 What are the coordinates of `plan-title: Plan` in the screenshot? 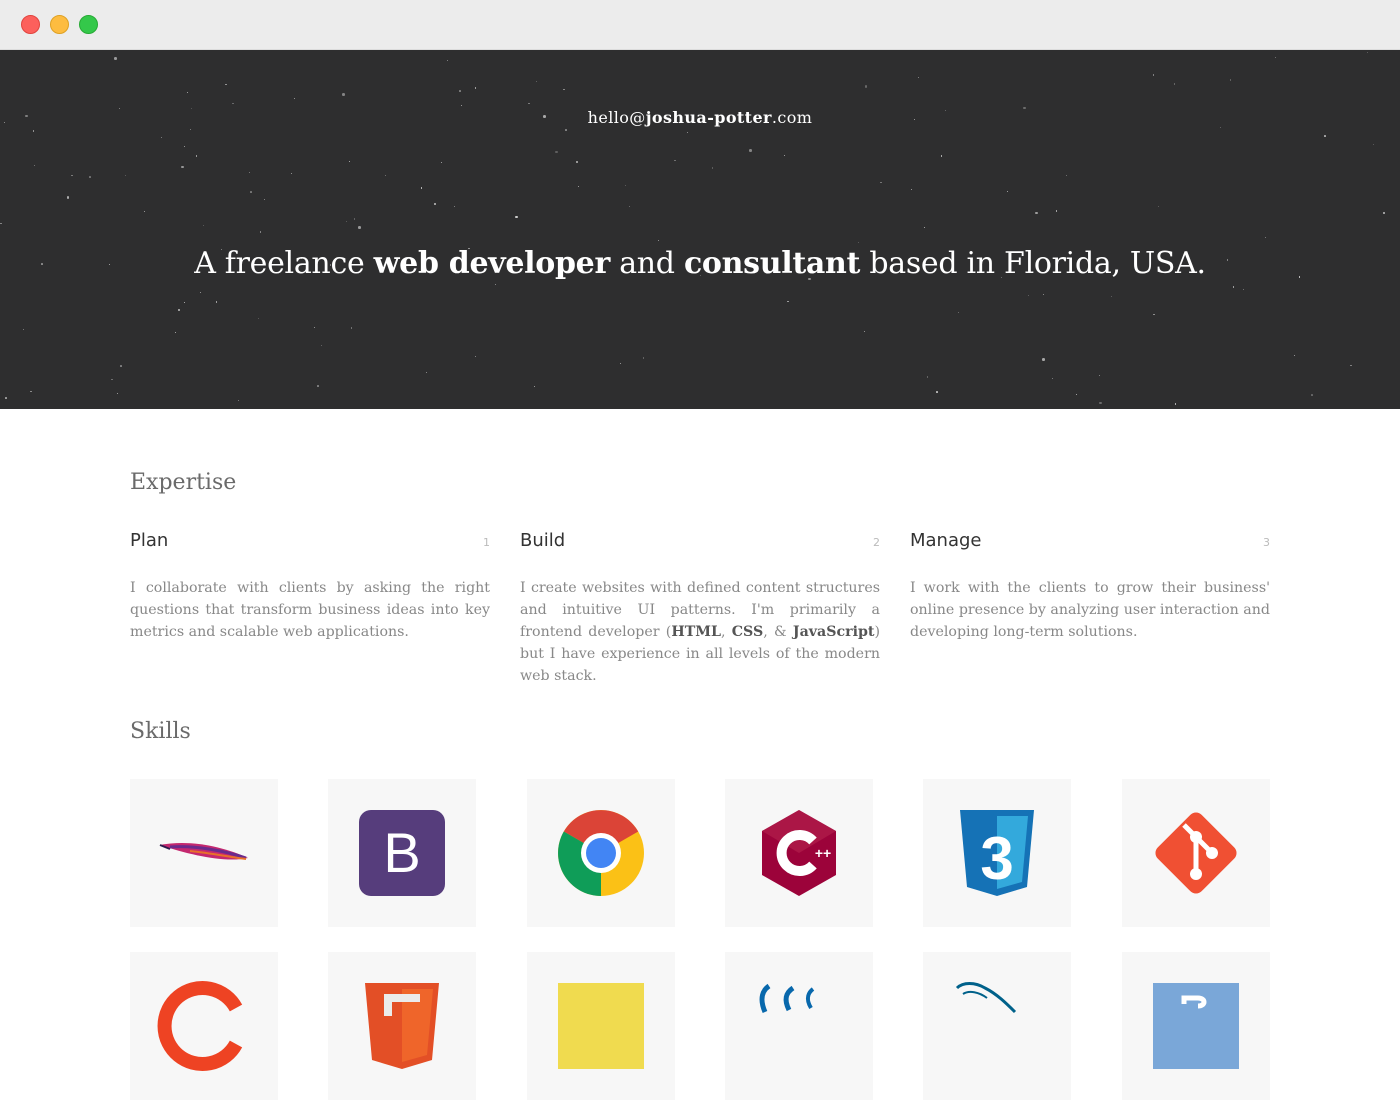 It's located at (149, 540).